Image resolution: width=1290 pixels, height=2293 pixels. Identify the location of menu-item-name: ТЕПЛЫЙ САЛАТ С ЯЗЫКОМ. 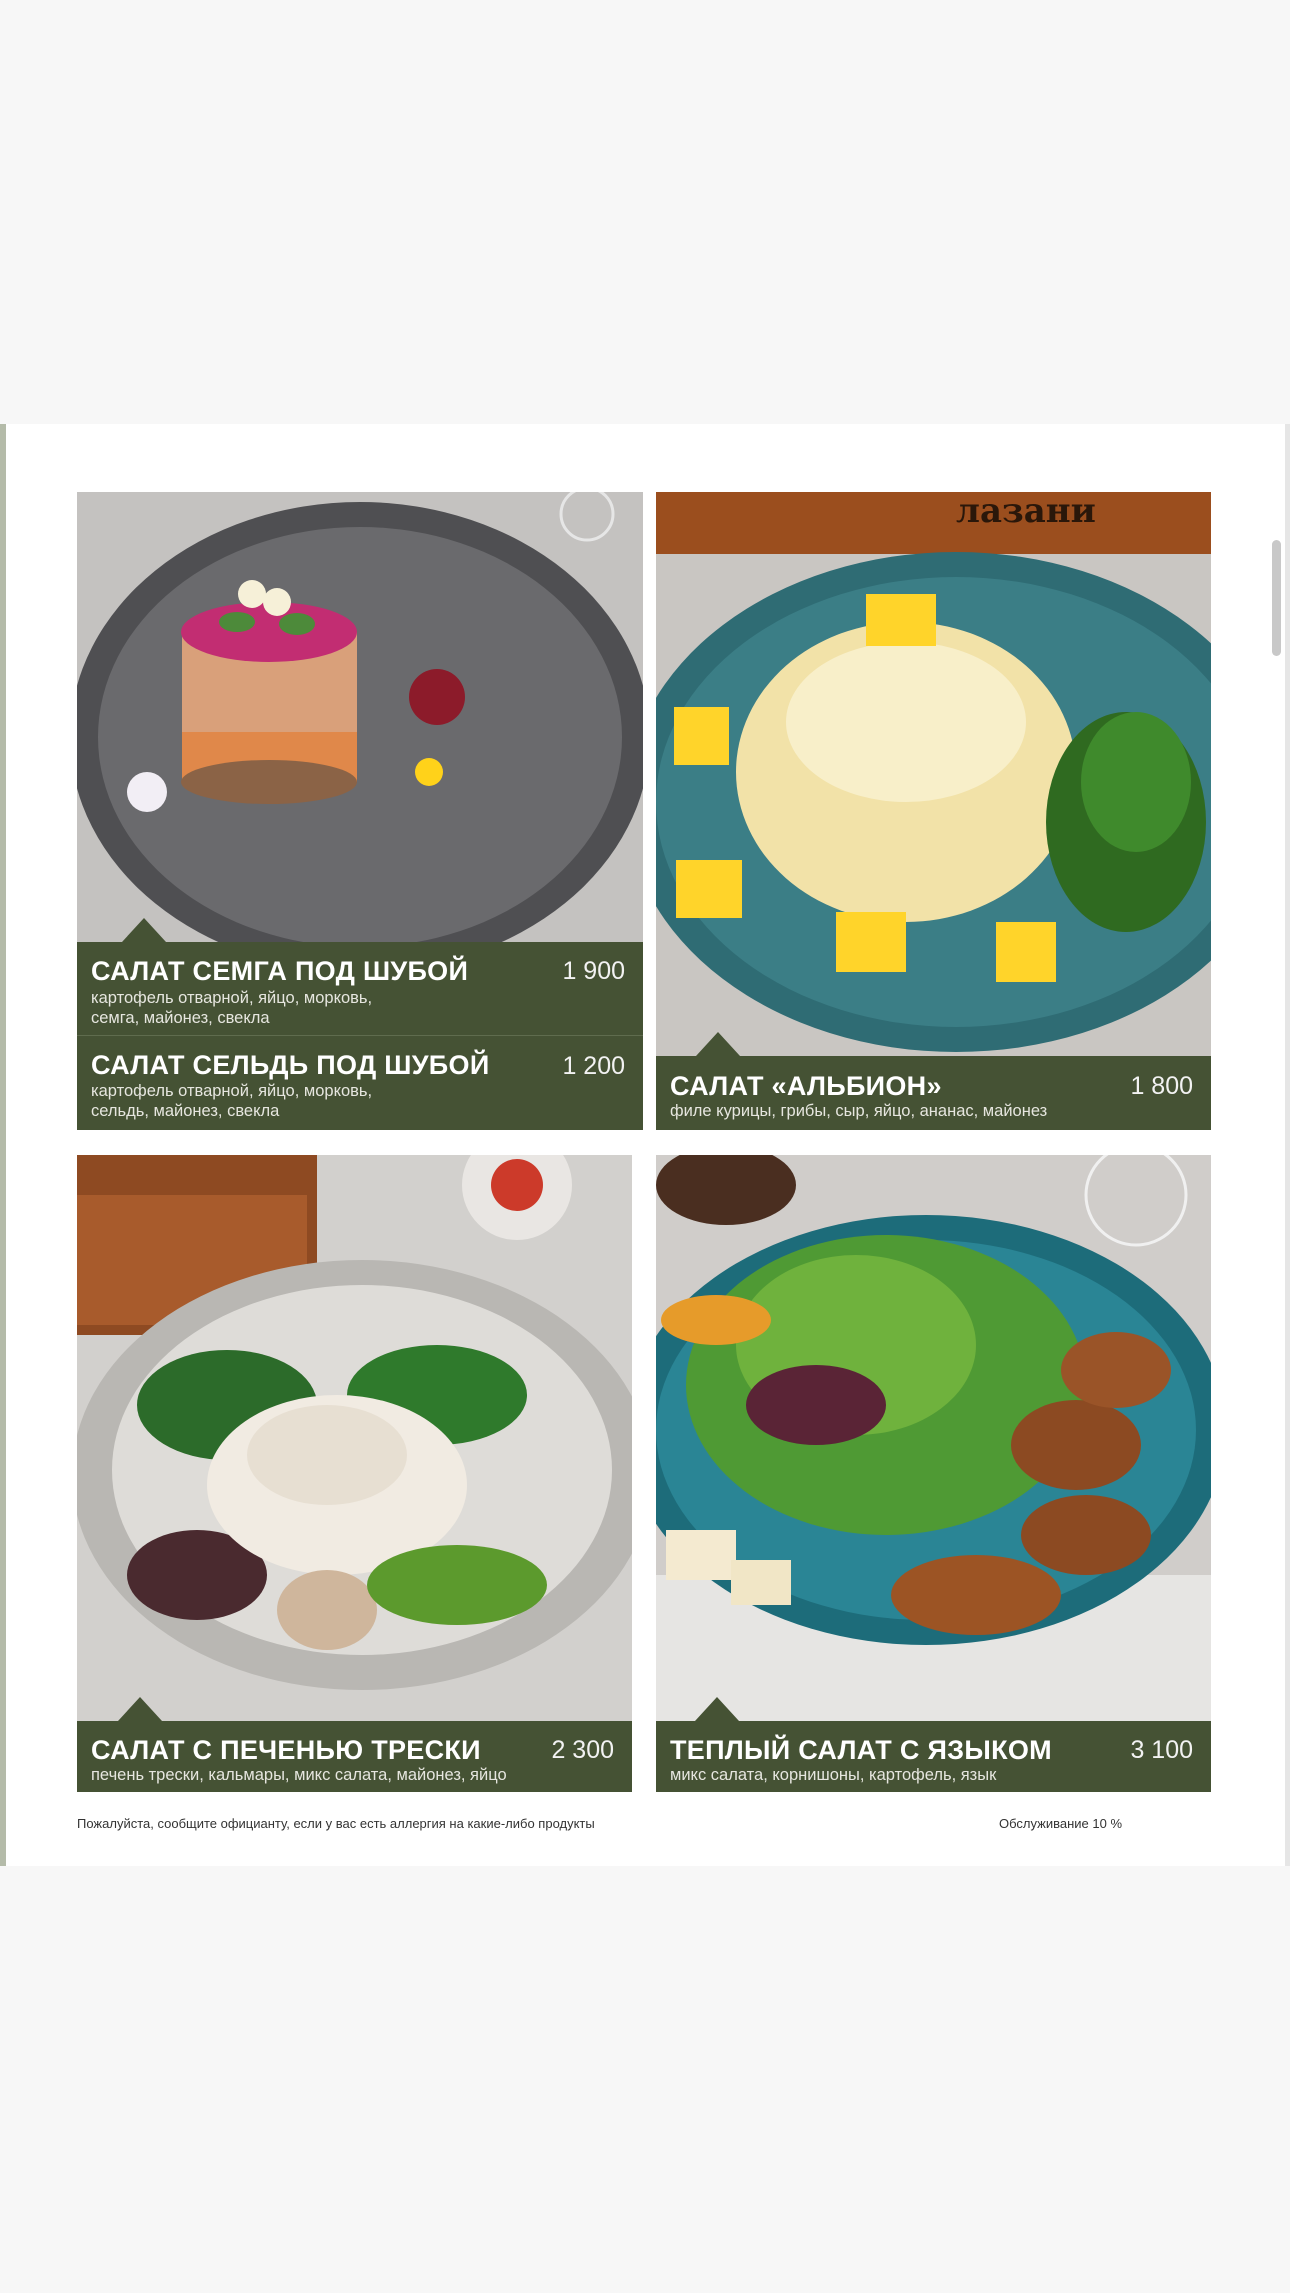
(861, 1750).